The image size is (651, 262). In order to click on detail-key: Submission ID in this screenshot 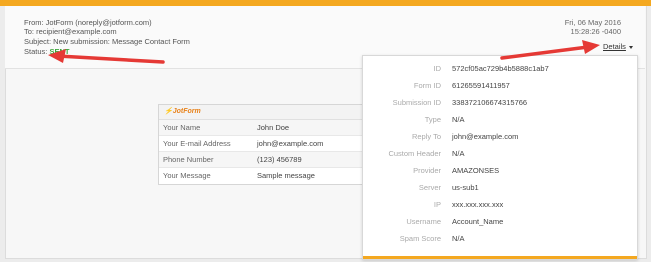, I will do `click(416, 102)`.